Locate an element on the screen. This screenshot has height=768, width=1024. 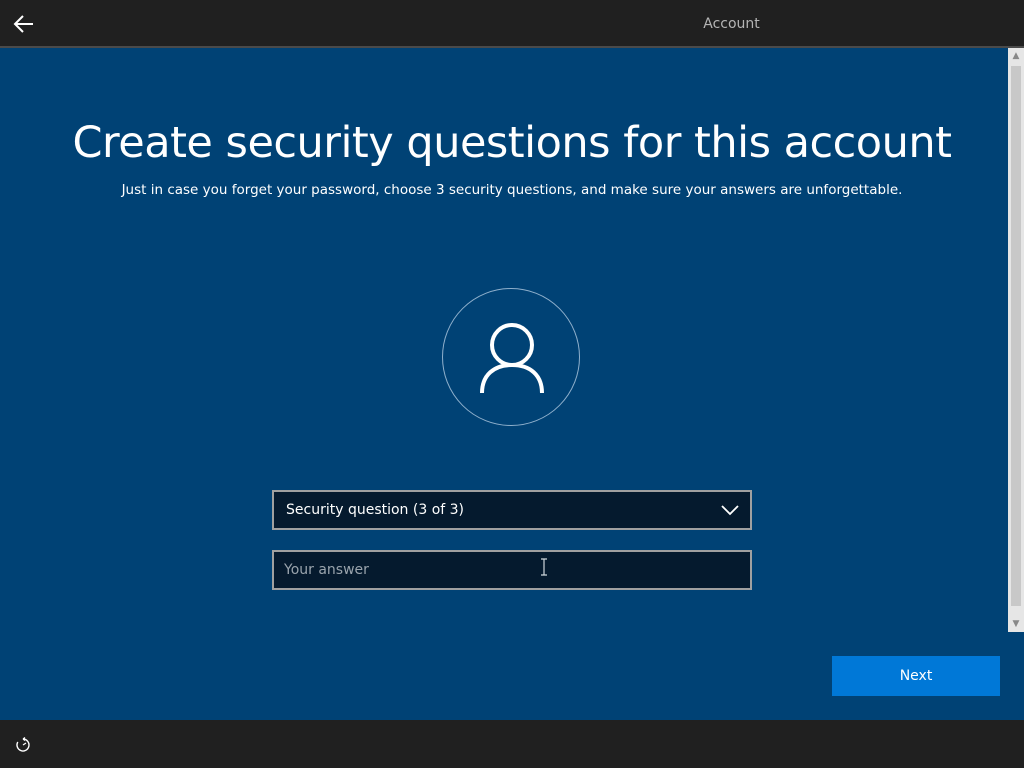
tab-account-label: Account is located at coordinates (731, 24).